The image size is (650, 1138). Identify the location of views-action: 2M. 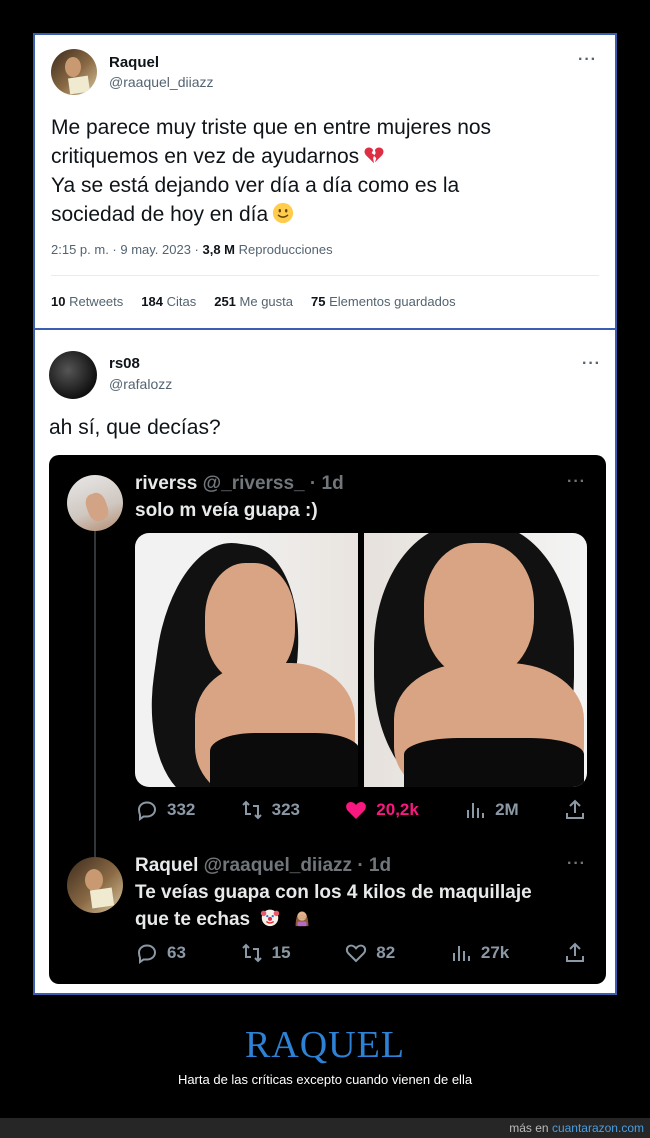
(491, 810).